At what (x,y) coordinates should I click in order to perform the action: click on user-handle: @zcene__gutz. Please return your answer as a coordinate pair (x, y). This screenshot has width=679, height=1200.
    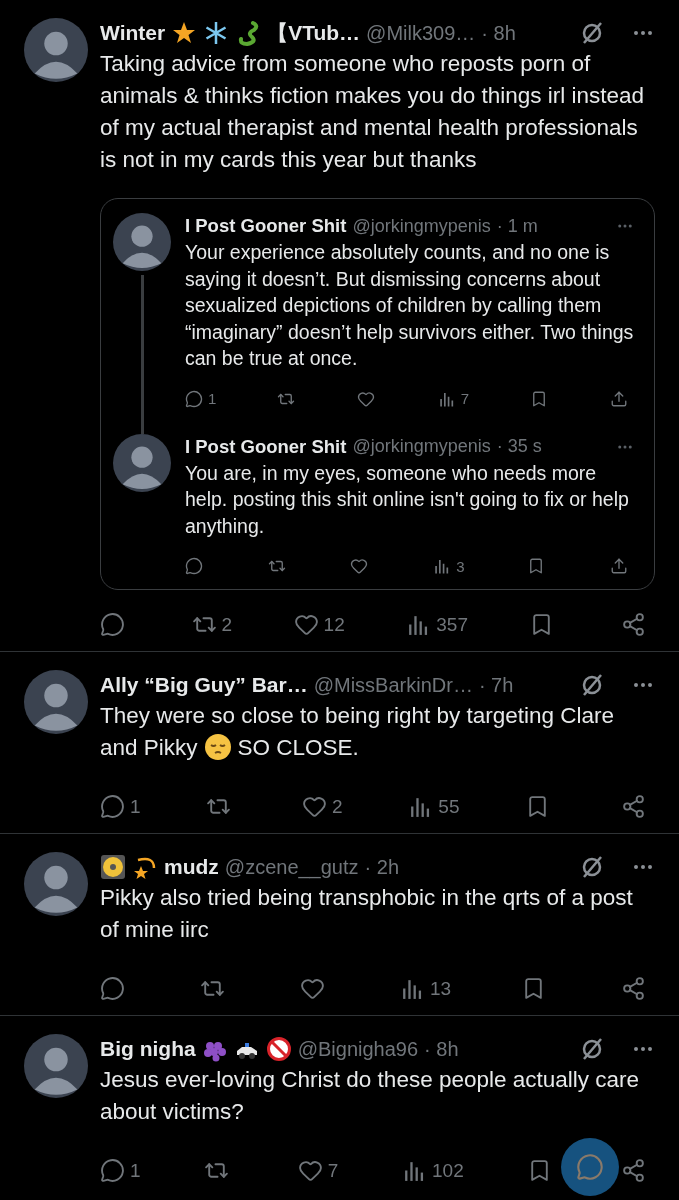
    Looking at the image, I should click on (291, 867).